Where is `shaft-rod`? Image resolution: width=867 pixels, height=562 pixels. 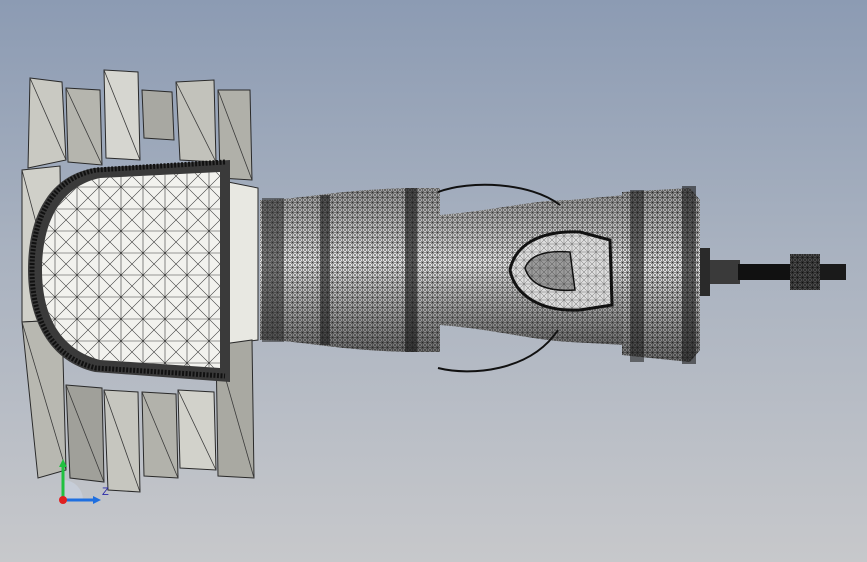
shaft-rod is located at coordinates (766, 272).